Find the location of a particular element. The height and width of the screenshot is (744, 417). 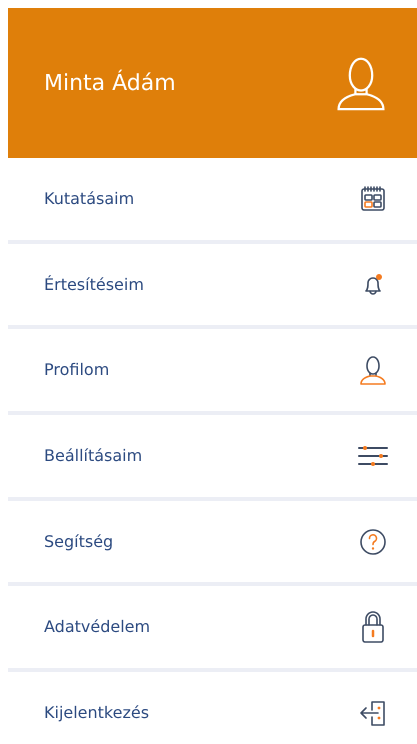

menu-label: Kutatásaim is located at coordinates (89, 199).